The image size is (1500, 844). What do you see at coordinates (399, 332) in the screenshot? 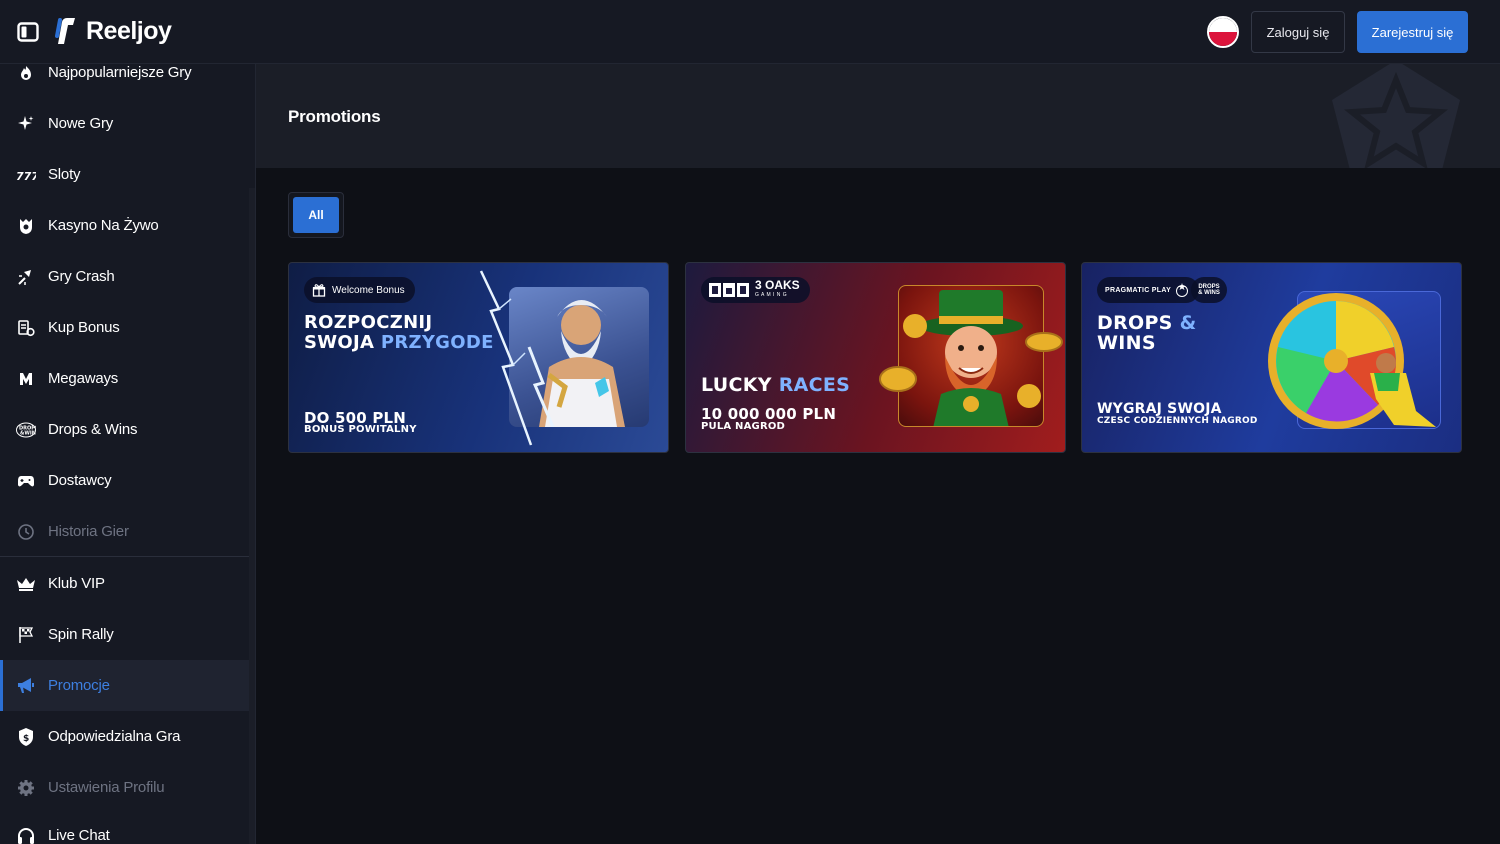
I see `promo-headline: ROZPOCZNIJ SWOJA PRZYGODE` at bounding box center [399, 332].